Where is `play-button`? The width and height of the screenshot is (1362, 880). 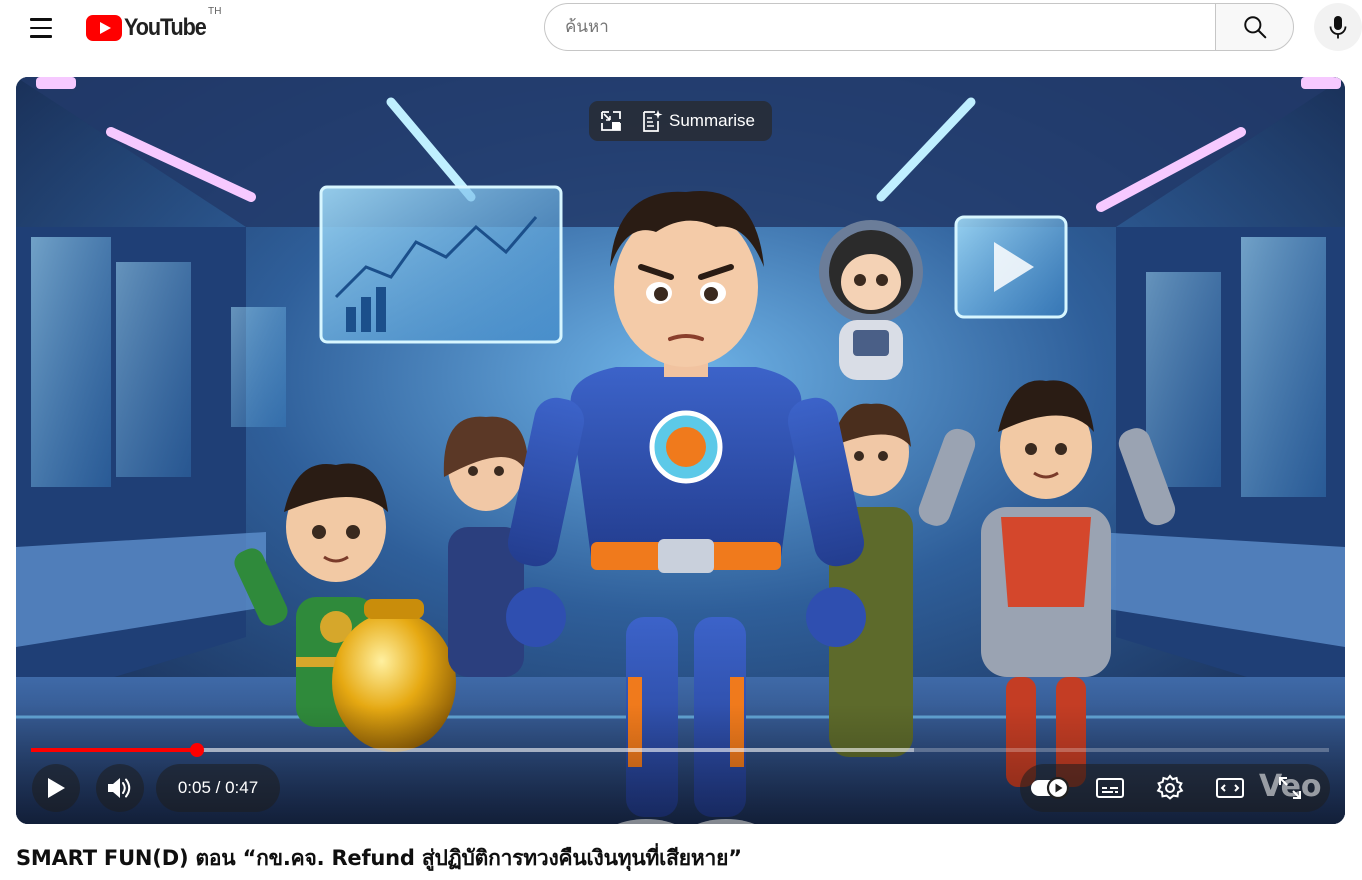
play-button is located at coordinates (56, 788).